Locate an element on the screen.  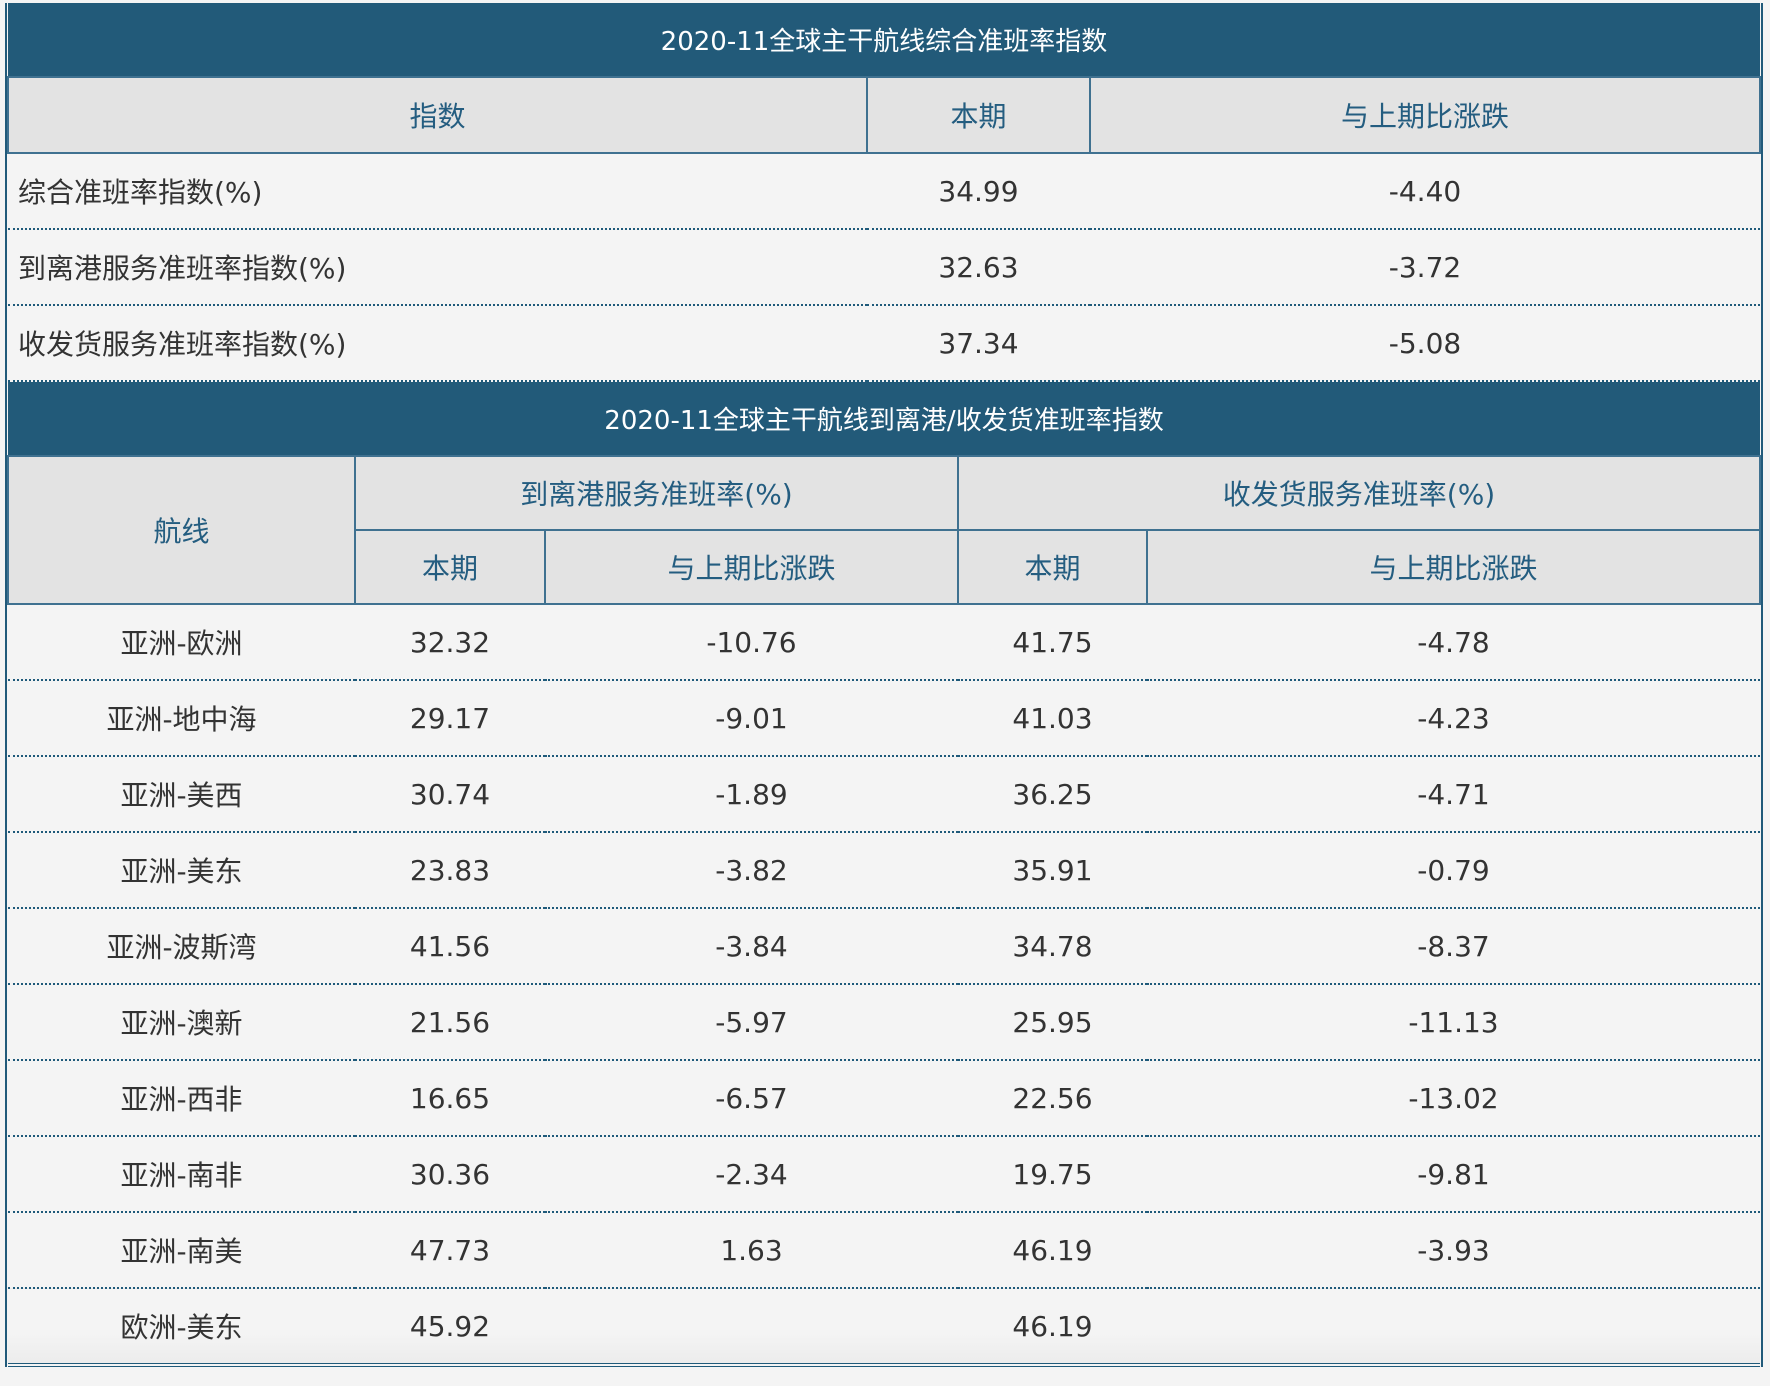
header-port-service: 到离港服务准班率(%) is located at coordinates (656, 493).